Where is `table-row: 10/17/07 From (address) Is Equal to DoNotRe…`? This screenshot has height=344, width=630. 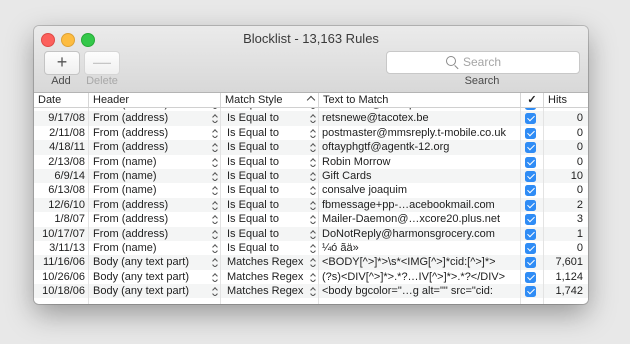 table-row: 10/17/07 From (address) Is Equal to DoNotRe… is located at coordinates (311, 233).